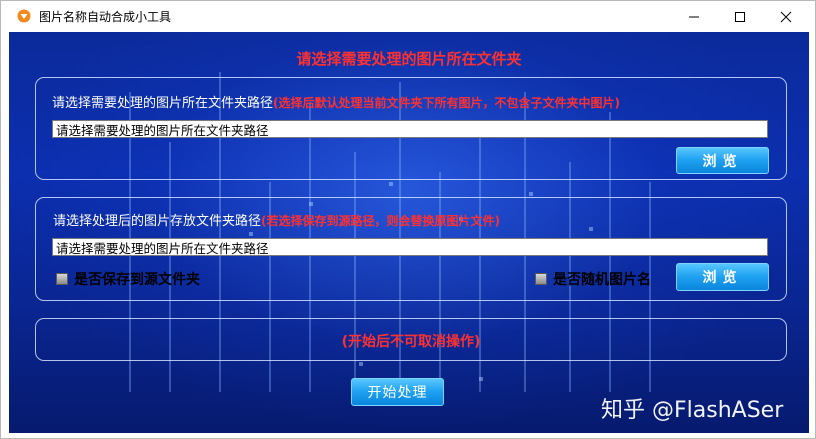  What do you see at coordinates (722, 160) in the screenshot?
I see `source-browse-button: 浏览` at bounding box center [722, 160].